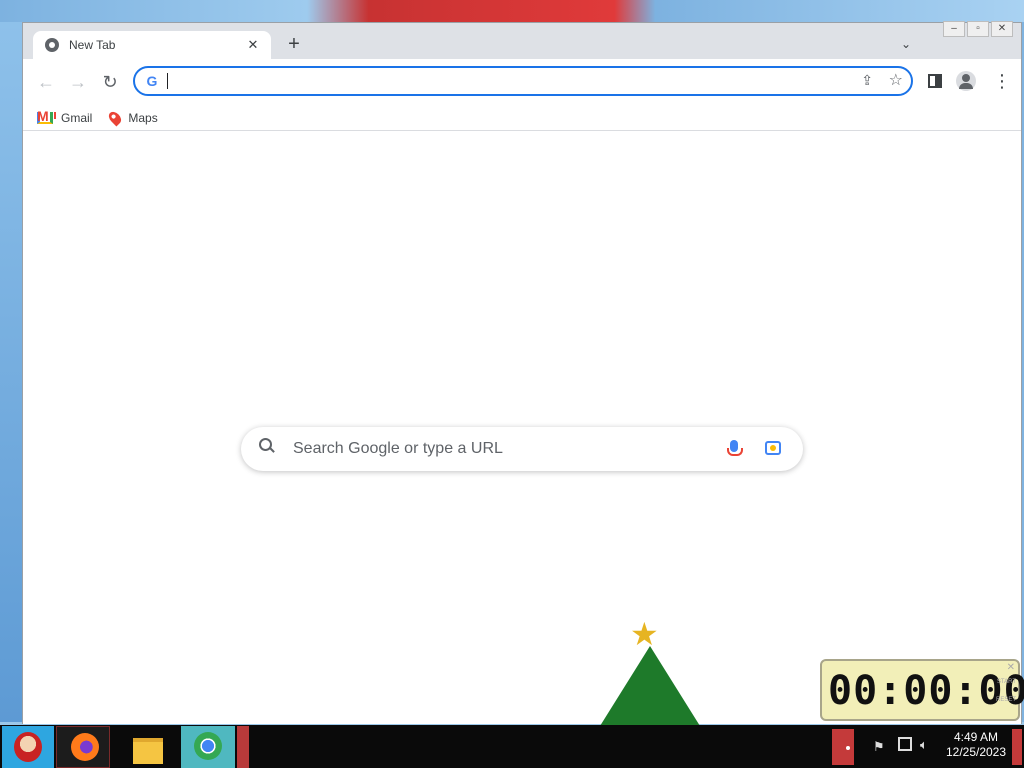 This screenshot has height=768, width=1024. I want to click on santa-start-icon, so click(28, 747).